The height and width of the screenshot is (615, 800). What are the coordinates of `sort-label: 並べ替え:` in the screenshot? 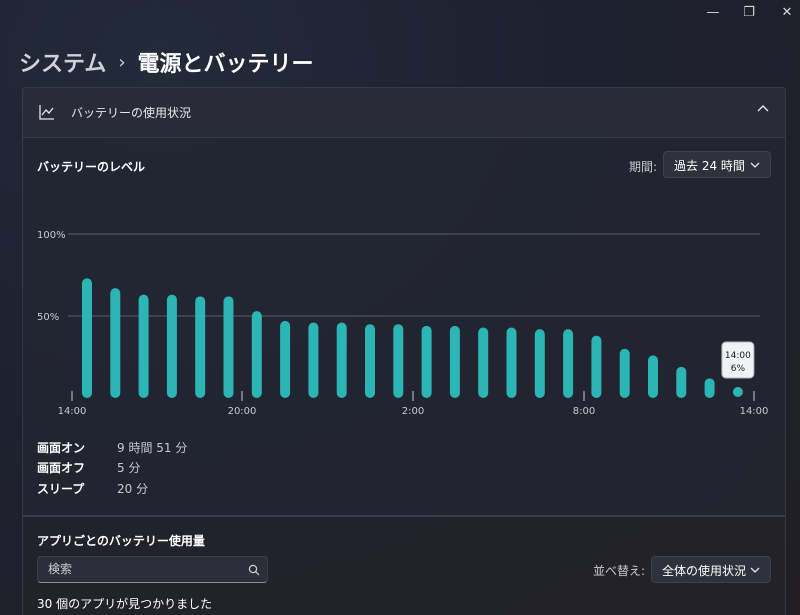 It's located at (618, 571).